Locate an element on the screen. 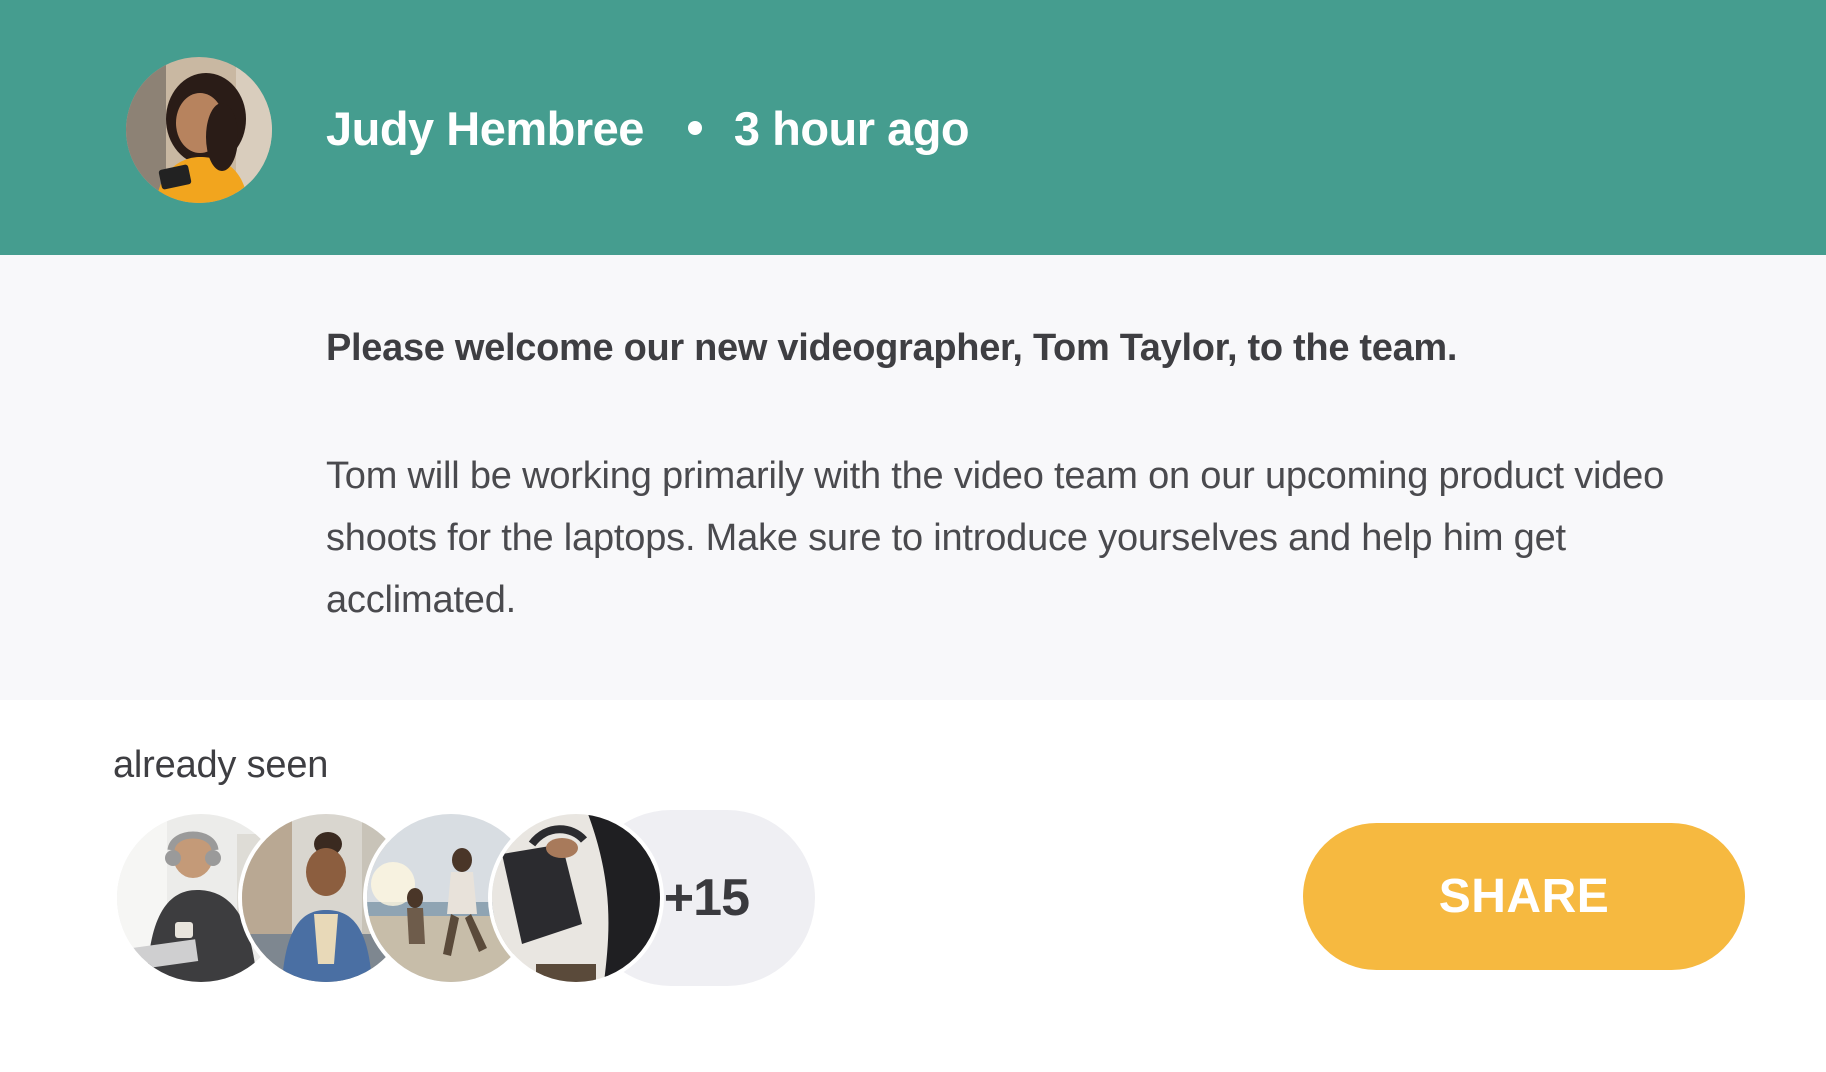 The image size is (1826, 1072). author-avatar is located at coordinates (199, 130).